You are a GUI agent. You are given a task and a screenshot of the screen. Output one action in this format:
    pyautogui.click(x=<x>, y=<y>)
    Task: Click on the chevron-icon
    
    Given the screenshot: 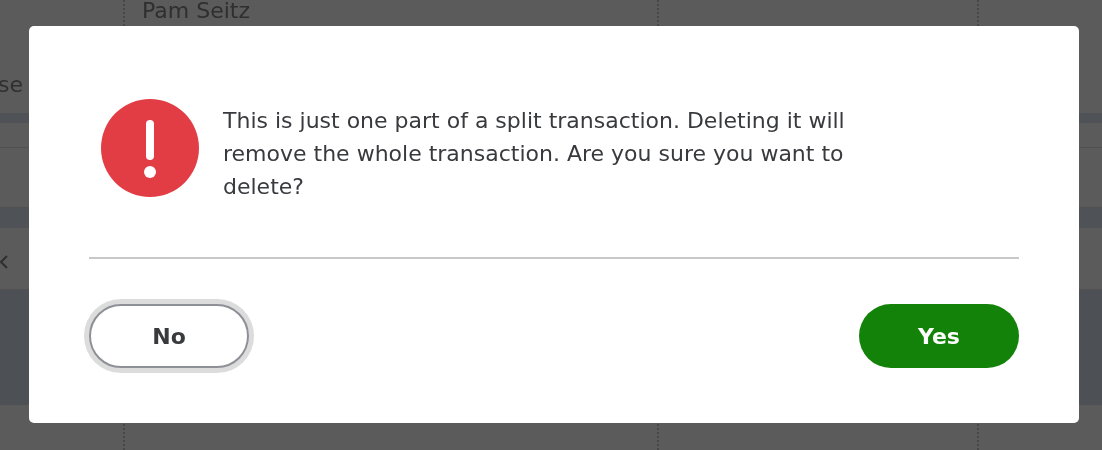 What is the action you would take?
    pyautogui.click(x=4, y=262)
    